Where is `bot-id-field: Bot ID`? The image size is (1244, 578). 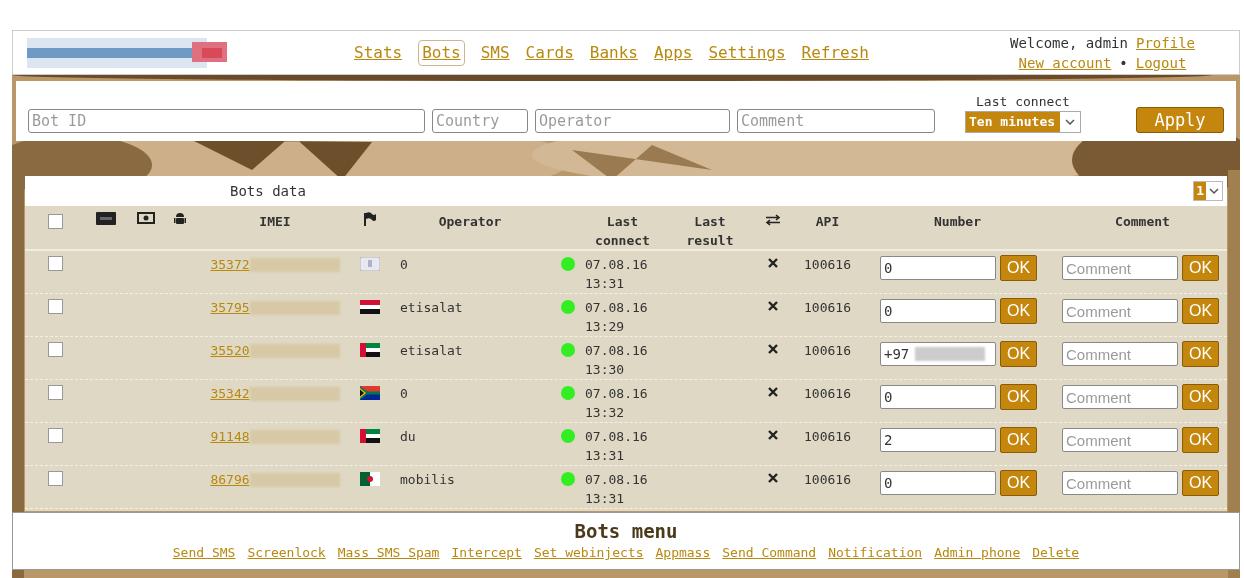
bot-id-field: Bot ID is located at coordinates (226, 121).